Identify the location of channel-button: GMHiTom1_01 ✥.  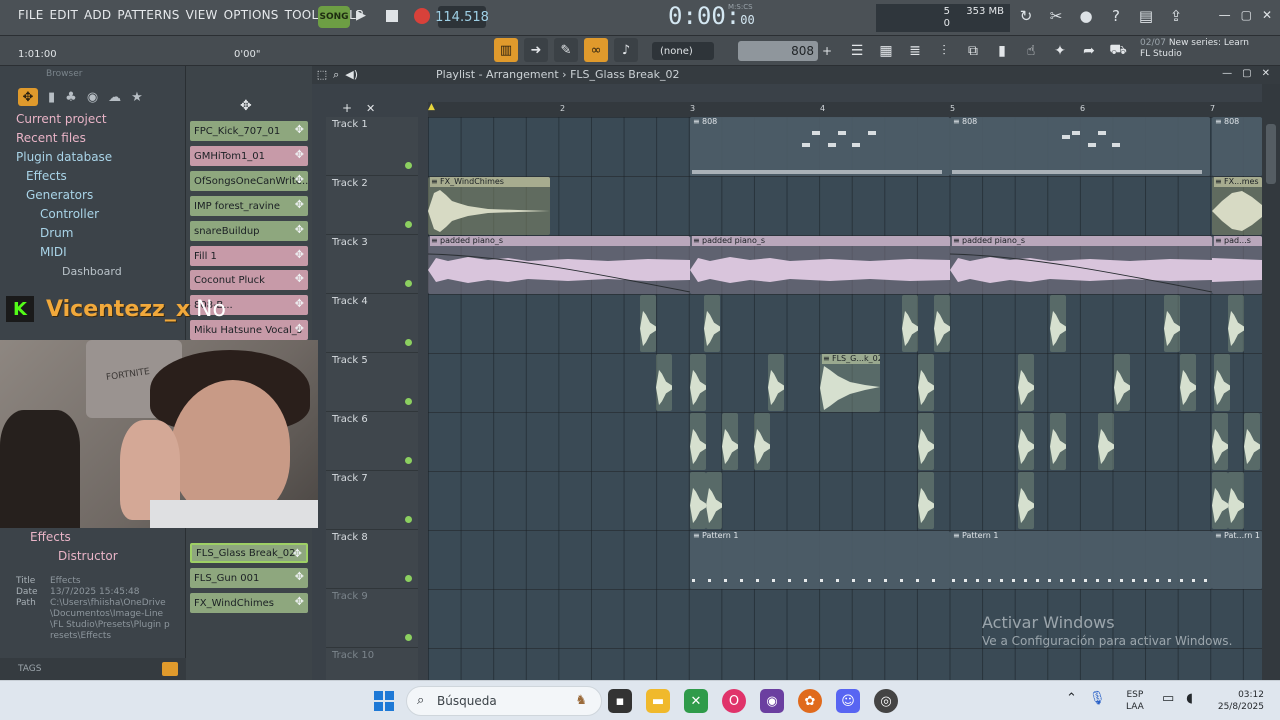
(249, 156).